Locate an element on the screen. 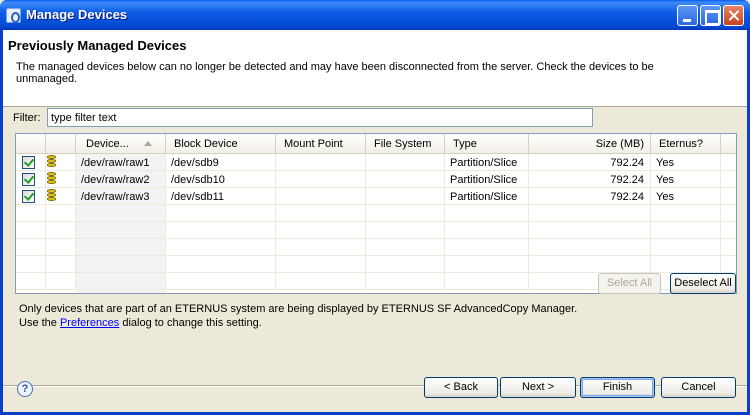 The width and height of the screenshot is (750, 415). back-button: < Back is located at coordinates (461, 387).